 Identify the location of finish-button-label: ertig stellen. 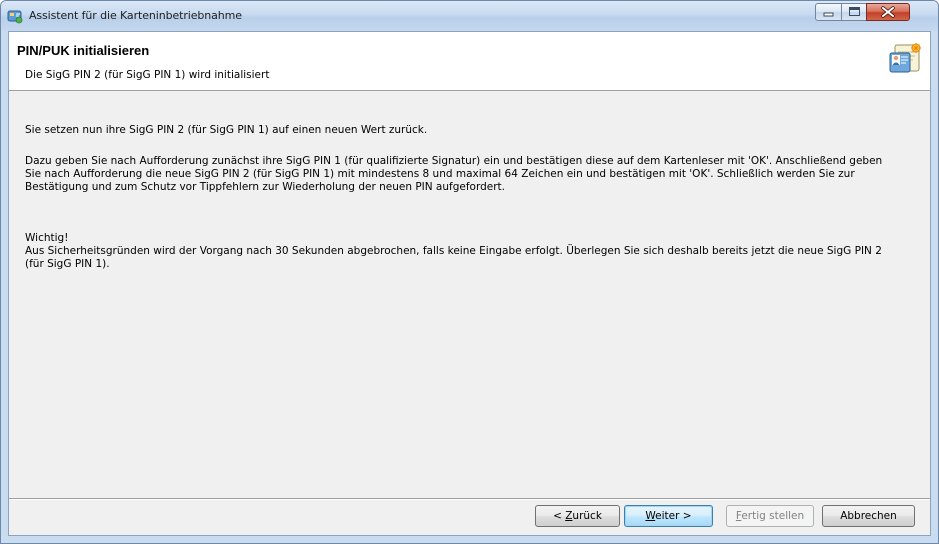
(773, 516).